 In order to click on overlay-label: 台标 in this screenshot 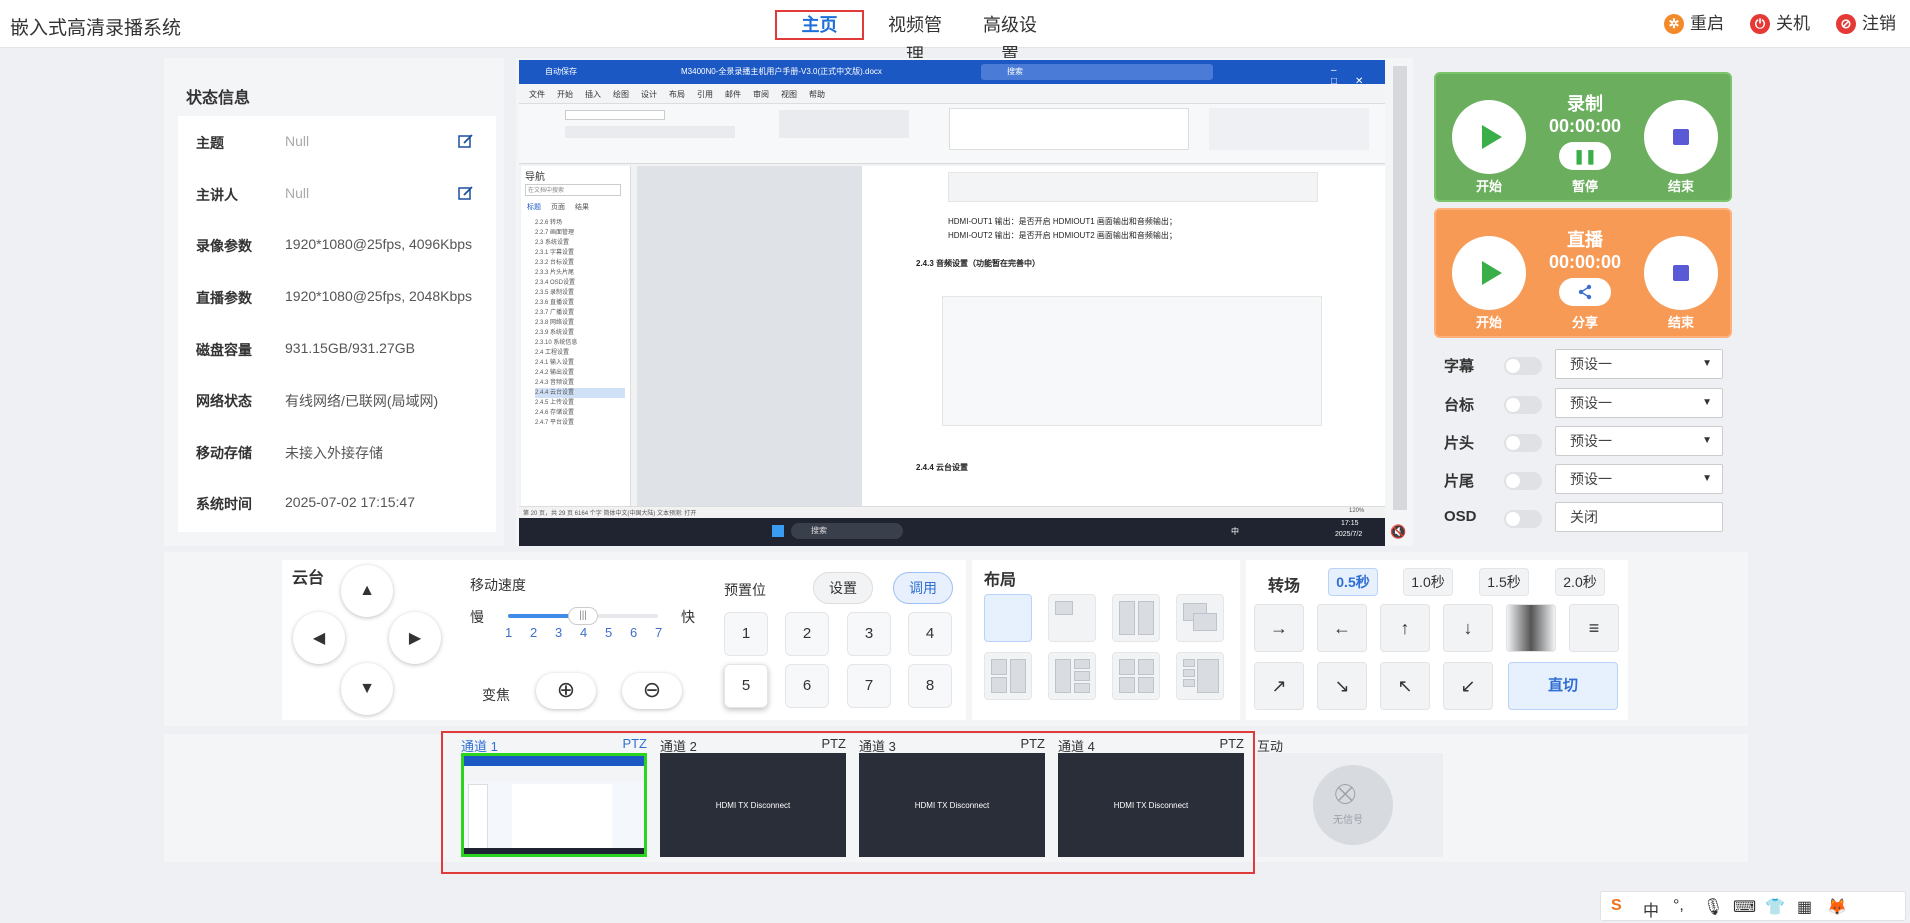, I will do `click(1459, 405)`.